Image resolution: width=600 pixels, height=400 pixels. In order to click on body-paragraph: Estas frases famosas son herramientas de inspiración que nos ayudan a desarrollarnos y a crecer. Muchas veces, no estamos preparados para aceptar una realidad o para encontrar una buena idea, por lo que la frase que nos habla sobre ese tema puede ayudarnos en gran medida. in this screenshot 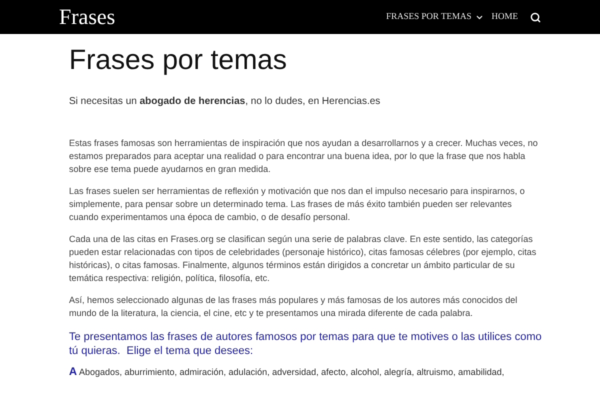, I will do `click(304, 156)`.